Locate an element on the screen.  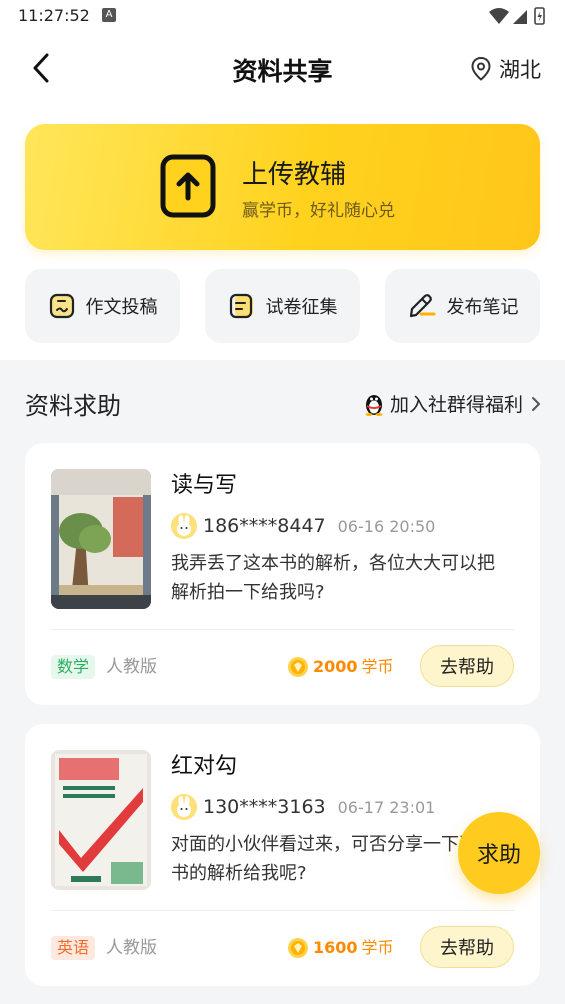
reward-amount: 1600 is located at coordinates (335, 947).